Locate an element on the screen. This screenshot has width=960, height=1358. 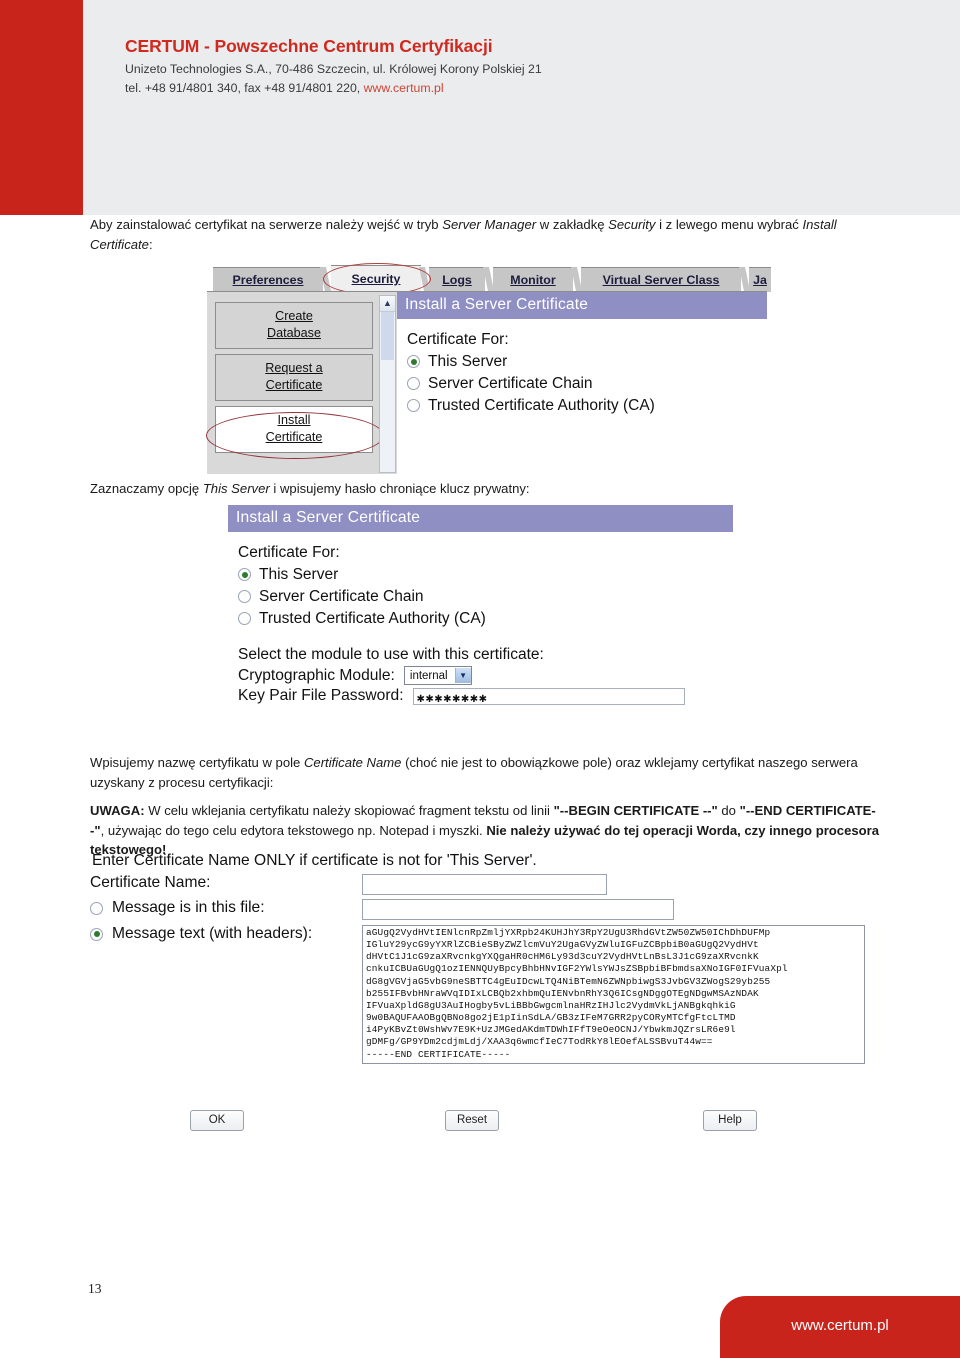
chevron-up-icon: ▲ is located at coordinates (387, 304).